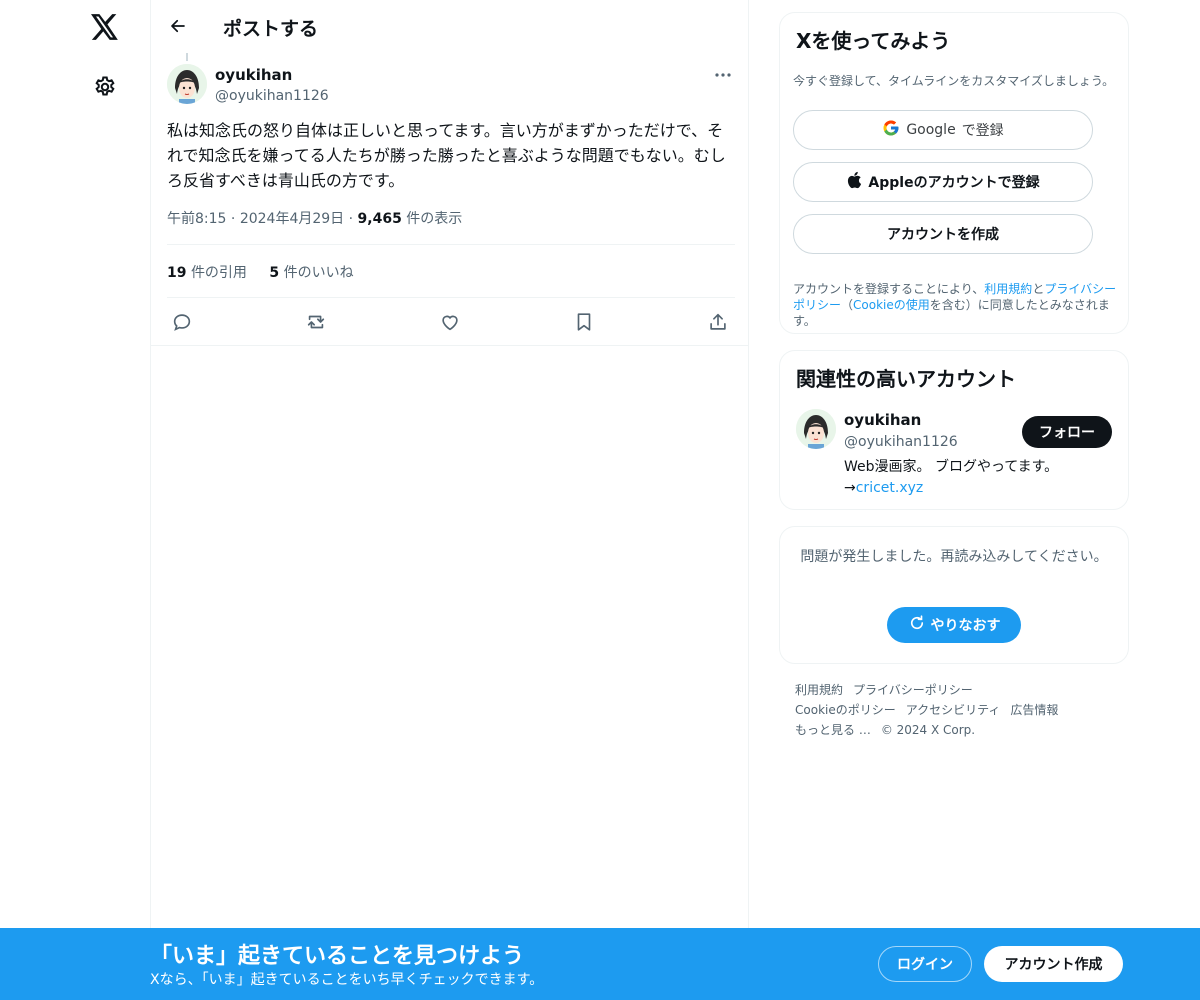  Describe the element at coordinates (105, 27) in the screenshot. I see `x-logo-icon` at that location.